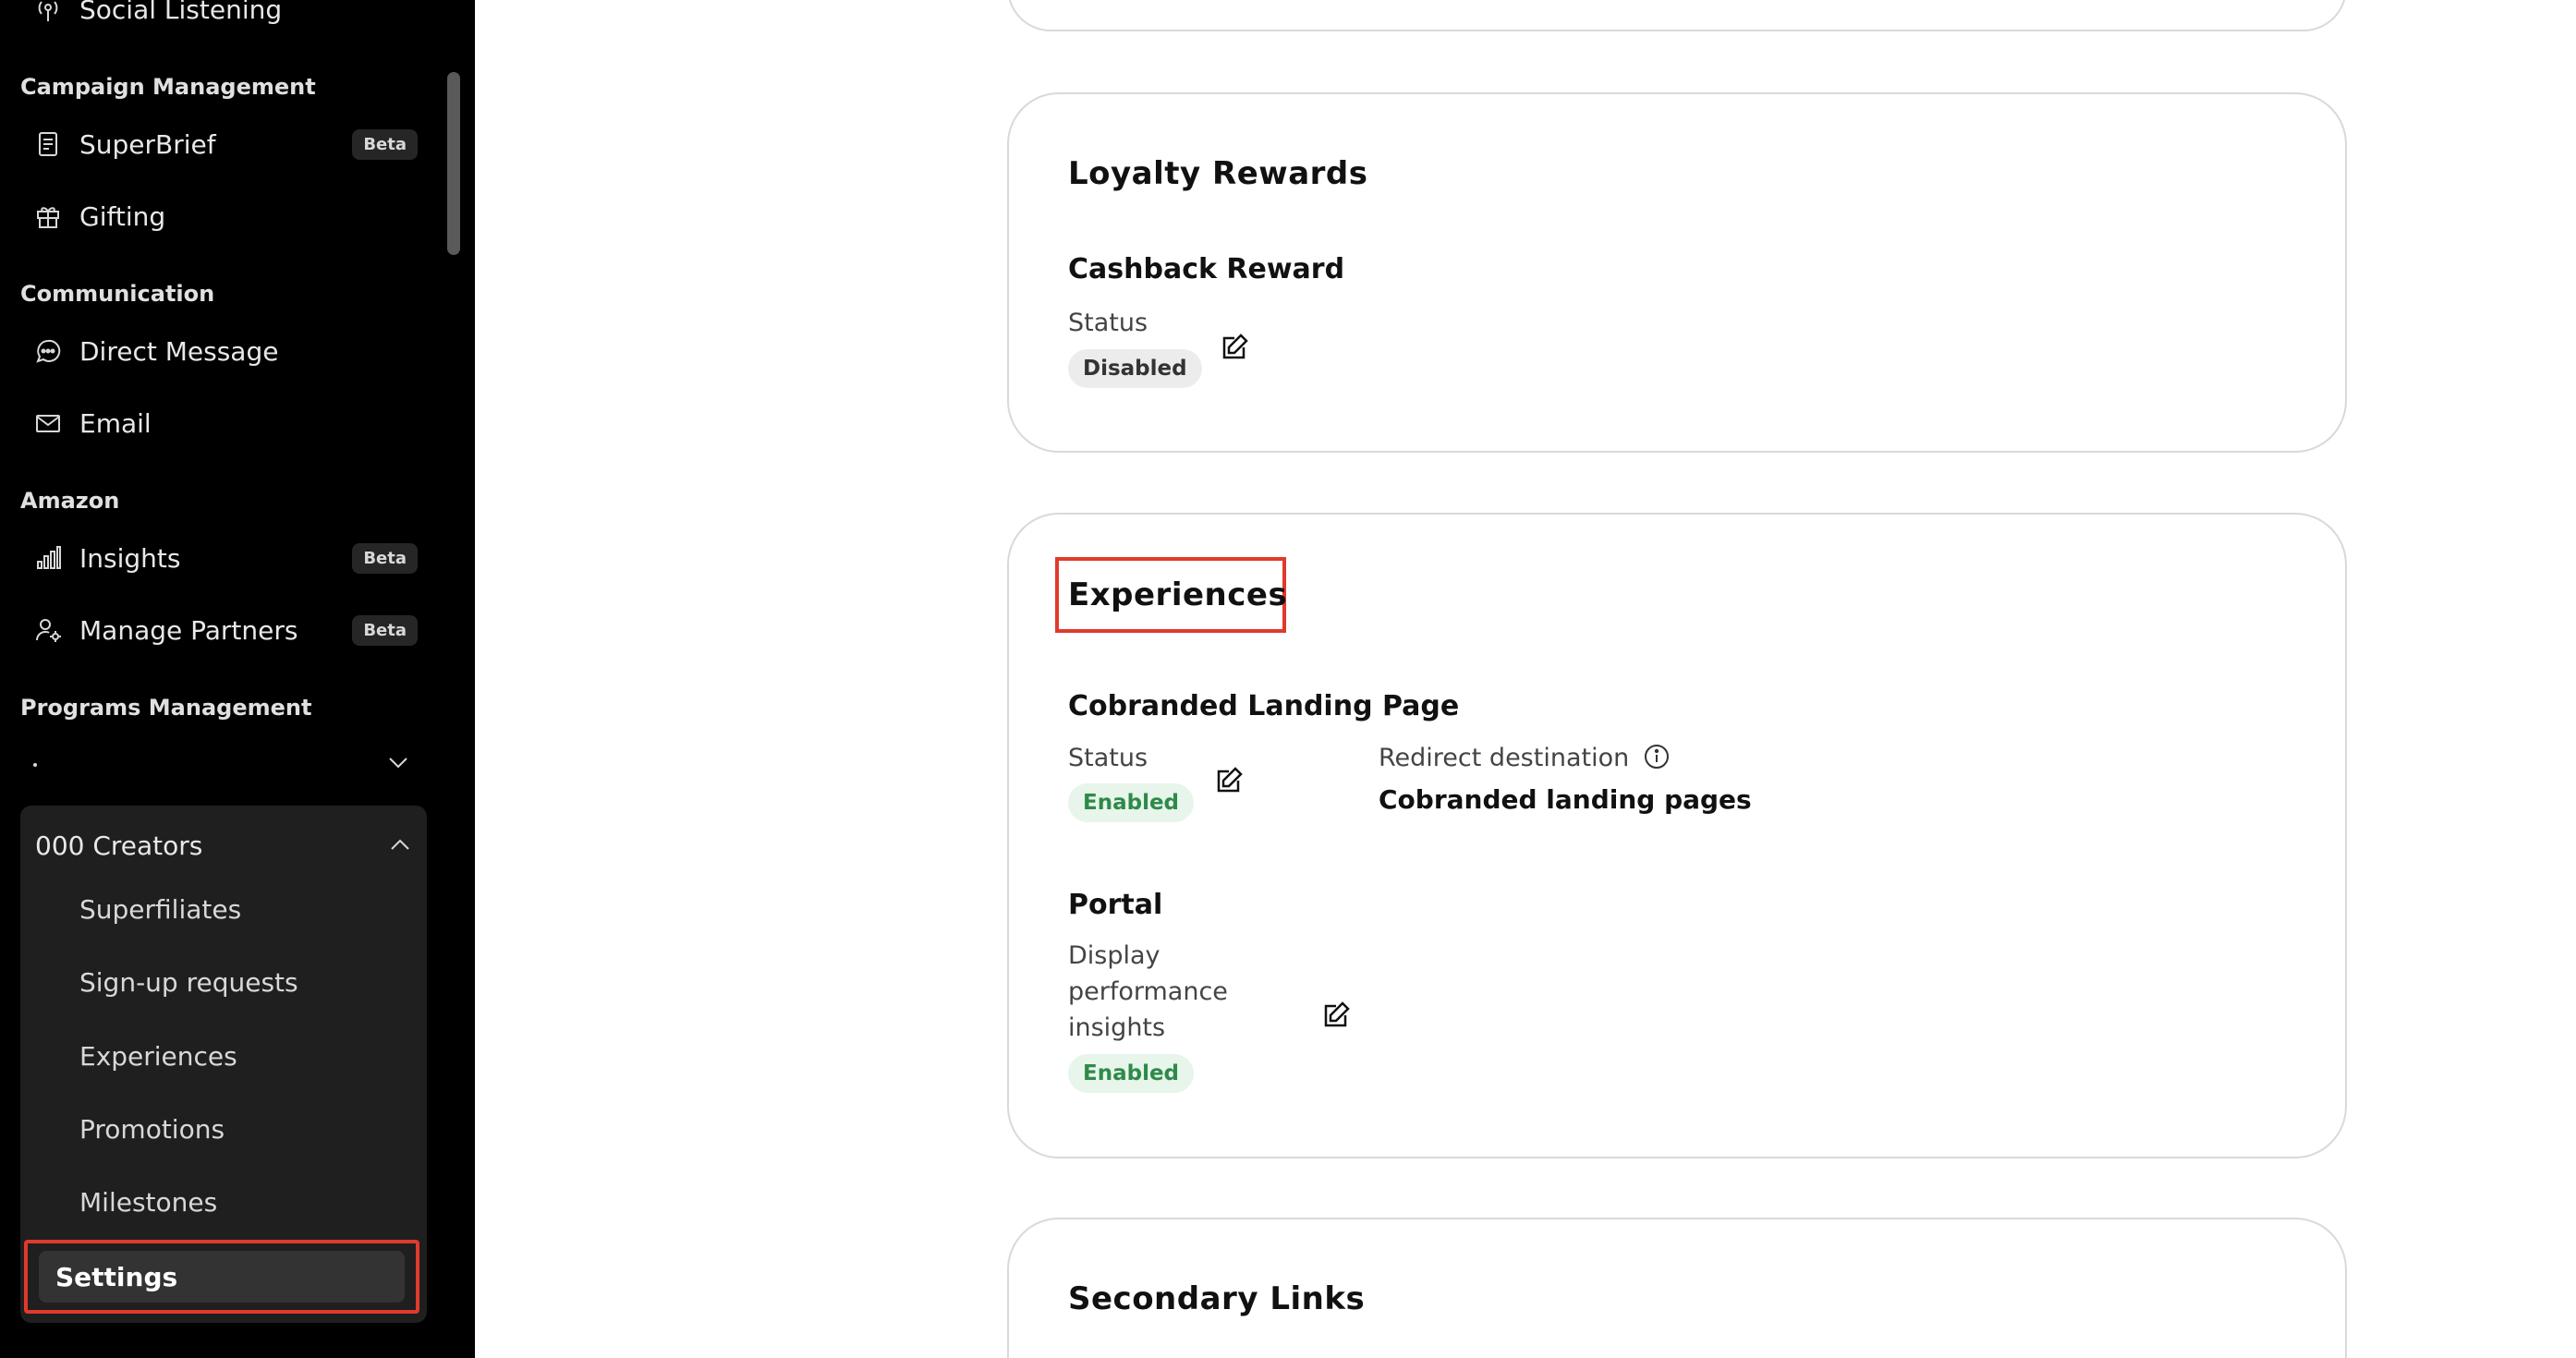 Image resolution: width=2576 pixels, height=1358 pixels. I want to click on label-line: insights, so click(1117, 1027).